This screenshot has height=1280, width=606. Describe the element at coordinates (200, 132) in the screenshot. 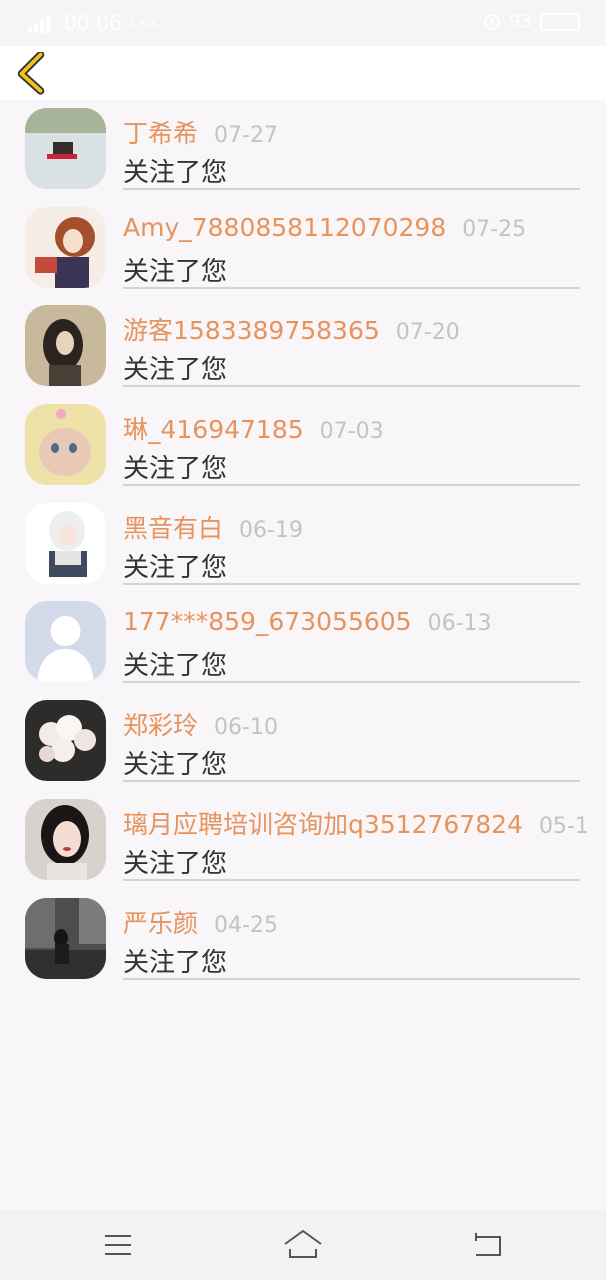

I see `name-line: 丁希希 07-27` at that location.